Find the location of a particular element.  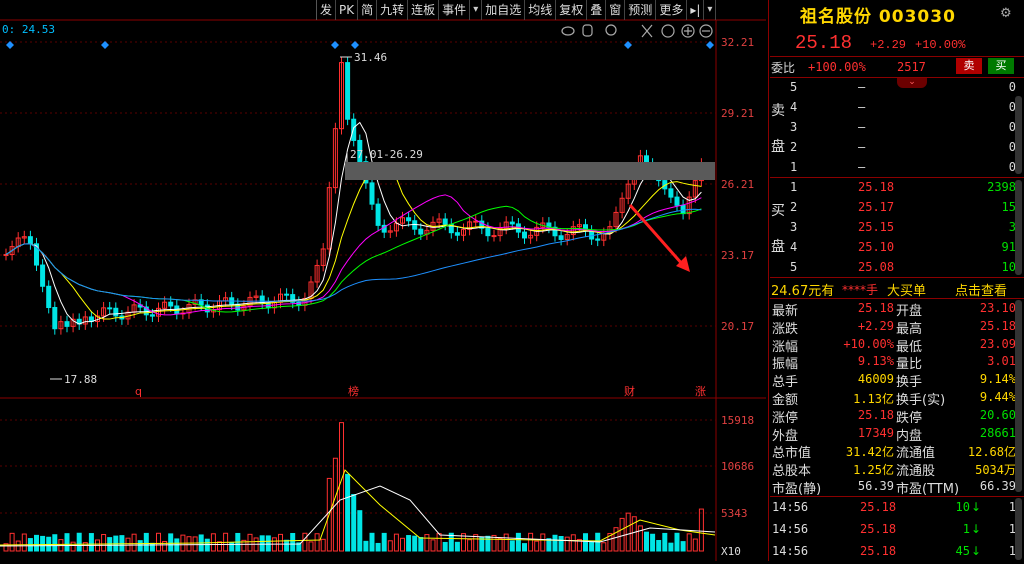

toolbar-jian-button: 简 is located at coordinates (368, 10).